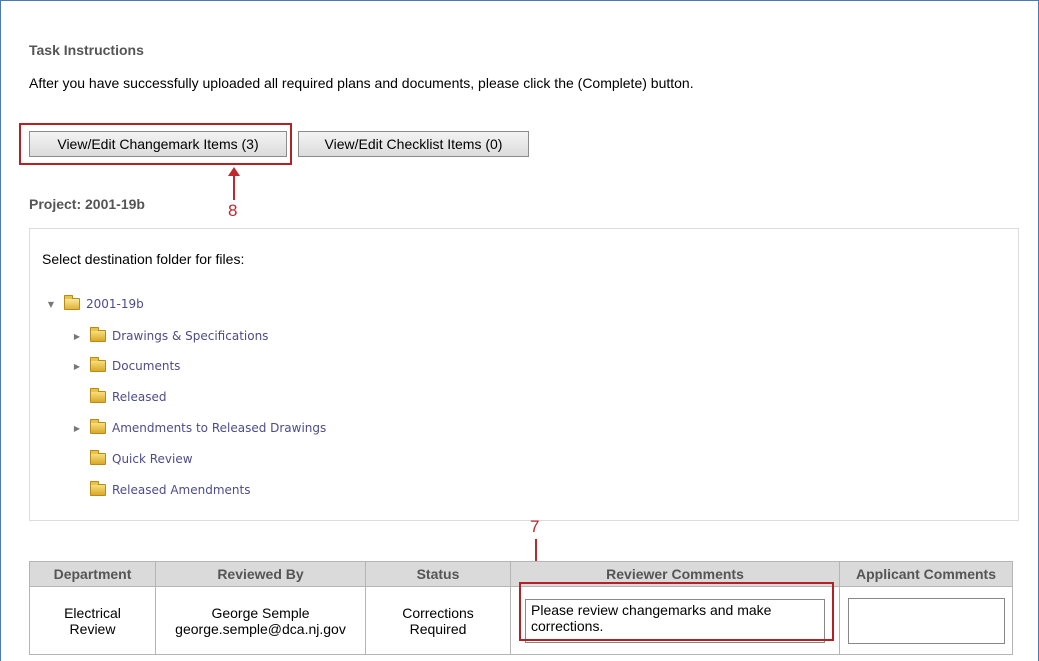 This screenshot has width=1039, height=661. Describe the element at coordinates (260, 628) in the screenshot. I see `reviewer-email: george.semple@dca.nj.gov` at that location.